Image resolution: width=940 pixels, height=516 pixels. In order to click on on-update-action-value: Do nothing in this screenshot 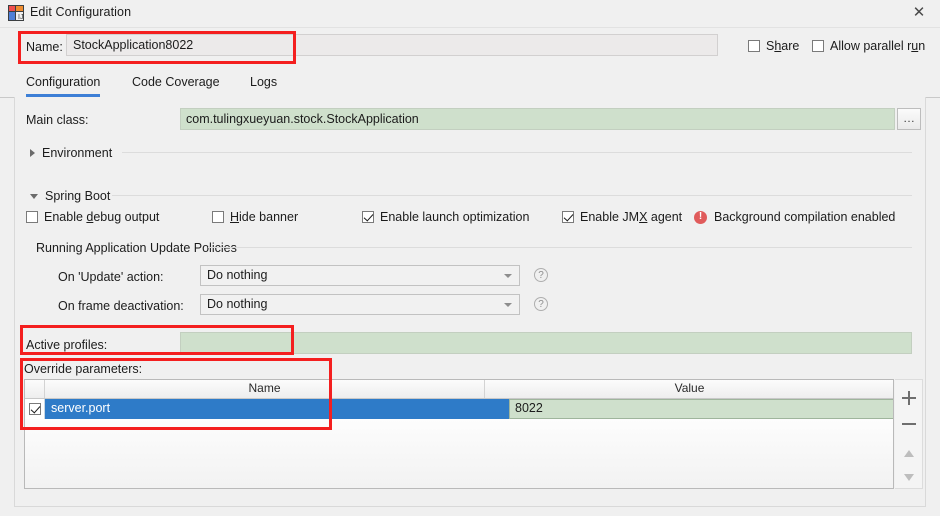, I will do `click(237, 275)`.